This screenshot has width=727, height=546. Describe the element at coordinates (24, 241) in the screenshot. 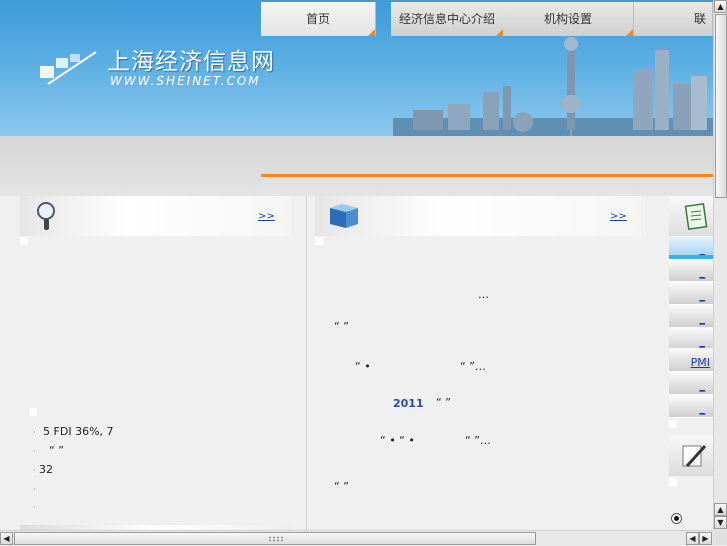

I see `left-panel-marker` at that location.